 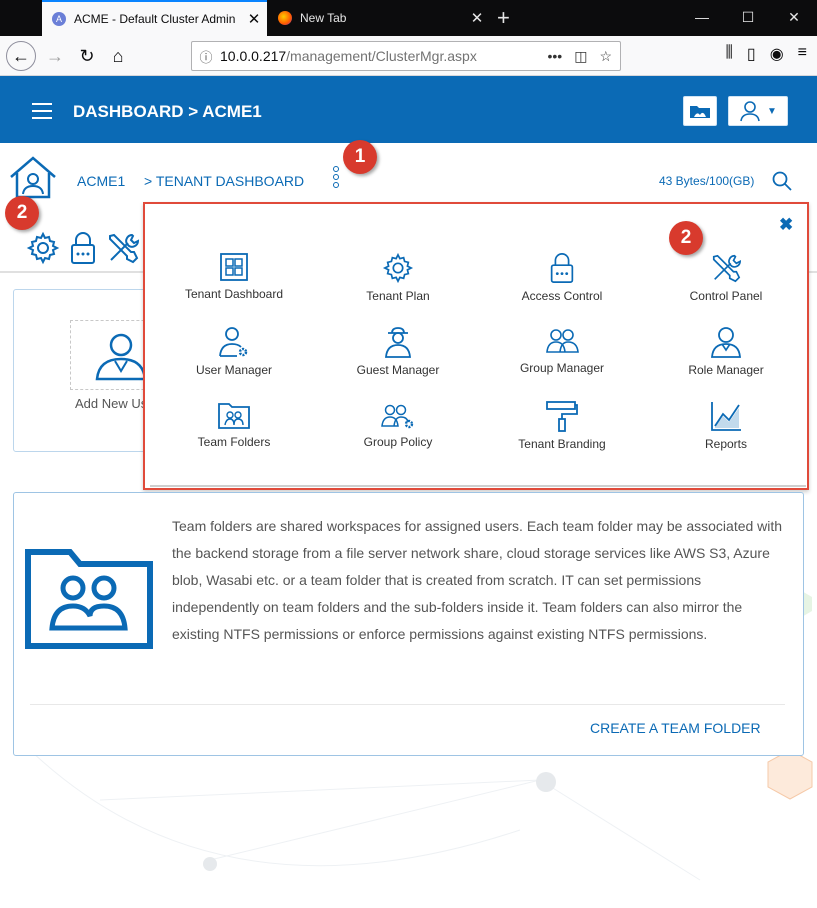 I want to click on menu-item-label: Tenant Branding, so click(x=562, y=444).